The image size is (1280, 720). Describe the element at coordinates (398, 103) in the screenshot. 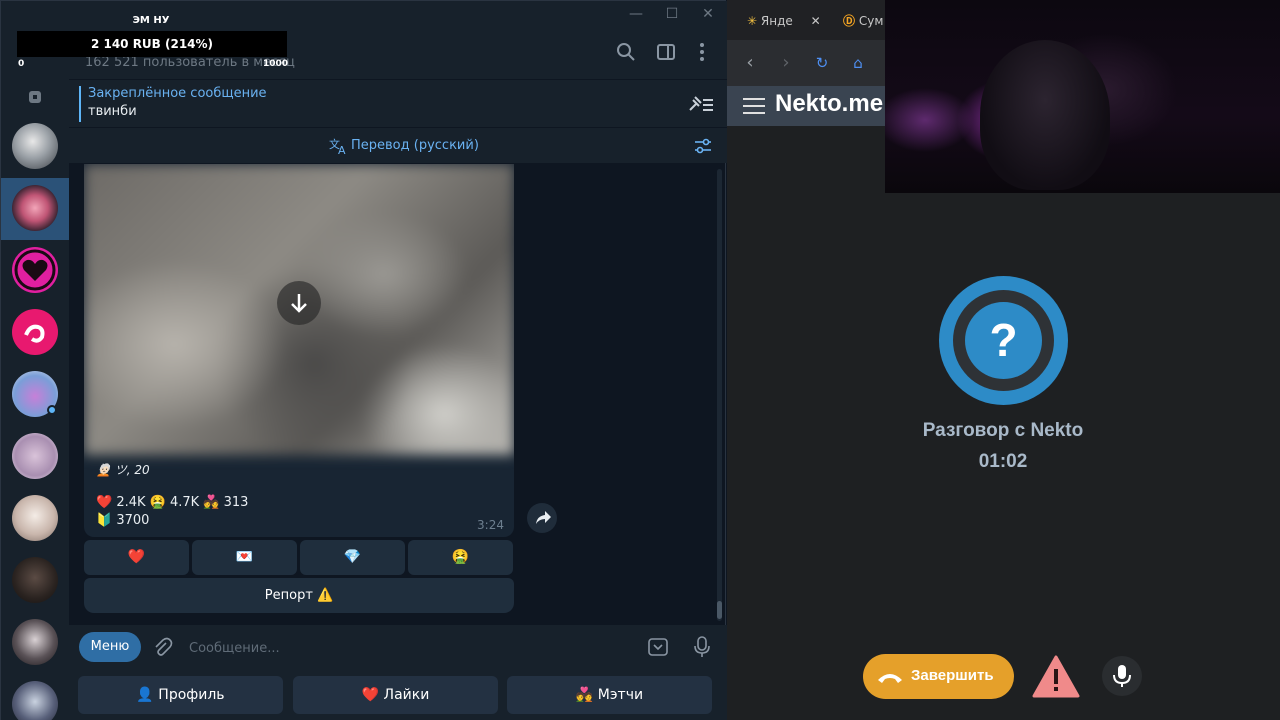

I see `pinned-message-bar: Закреплённое сообщение твинби` at that location.